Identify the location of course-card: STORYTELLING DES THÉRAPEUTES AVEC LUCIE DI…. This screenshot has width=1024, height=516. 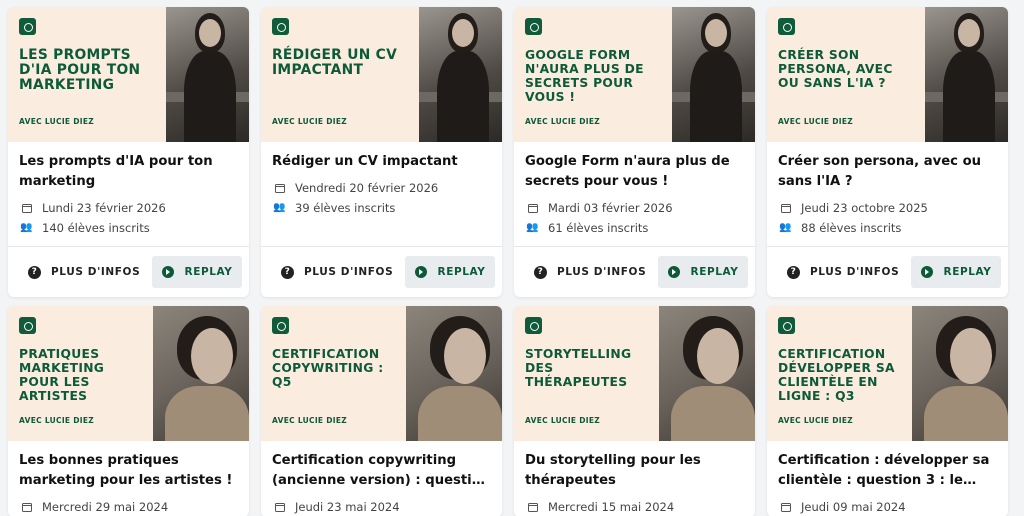
(634, 411).